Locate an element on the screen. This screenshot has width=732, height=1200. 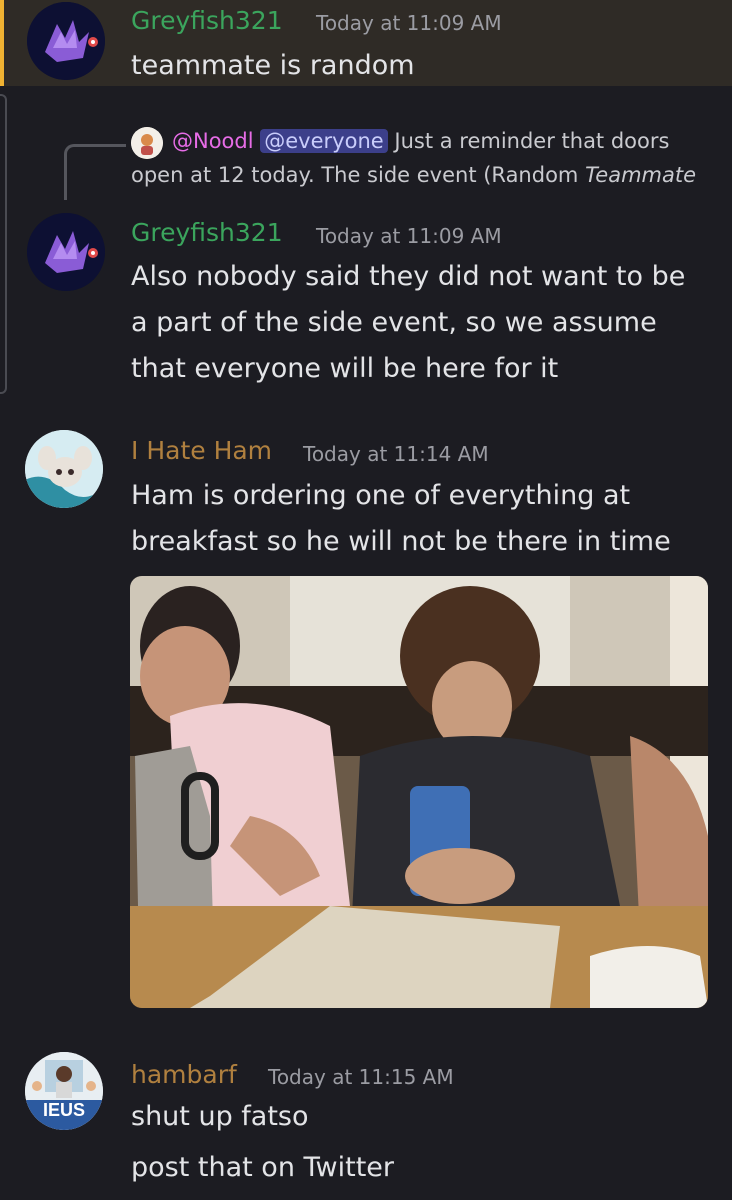
reply-text: open at 12 today. The side event (Random is located at coordinates (358, 175).